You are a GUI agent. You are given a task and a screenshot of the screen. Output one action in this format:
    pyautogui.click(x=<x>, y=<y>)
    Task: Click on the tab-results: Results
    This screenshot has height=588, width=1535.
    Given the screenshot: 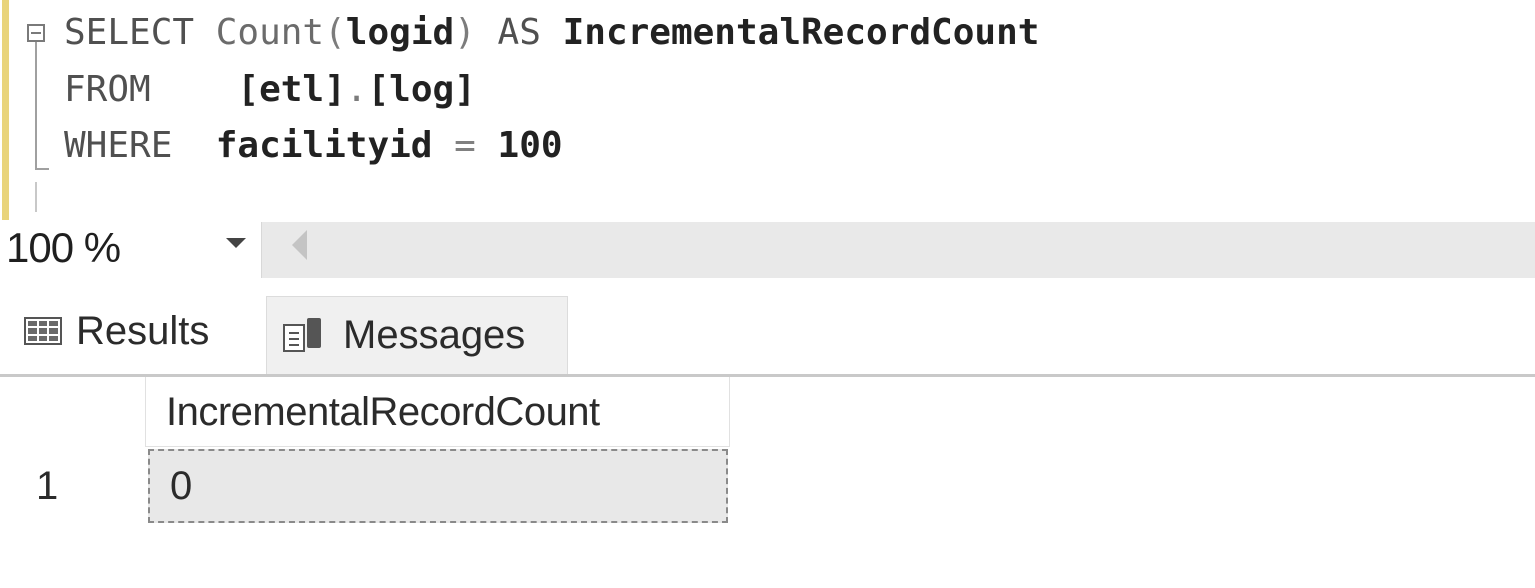 What is the action you would take?
    pyautogui.click(x=132, y=331)
    